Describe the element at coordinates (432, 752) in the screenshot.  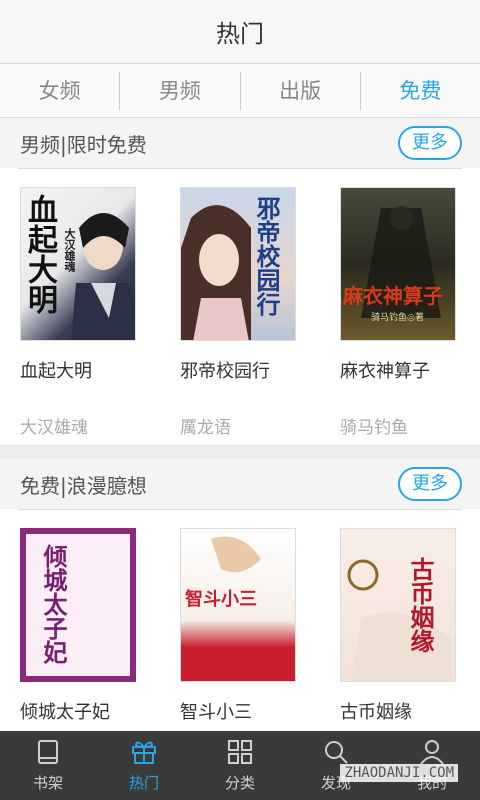
I see `user-icon` at that location.